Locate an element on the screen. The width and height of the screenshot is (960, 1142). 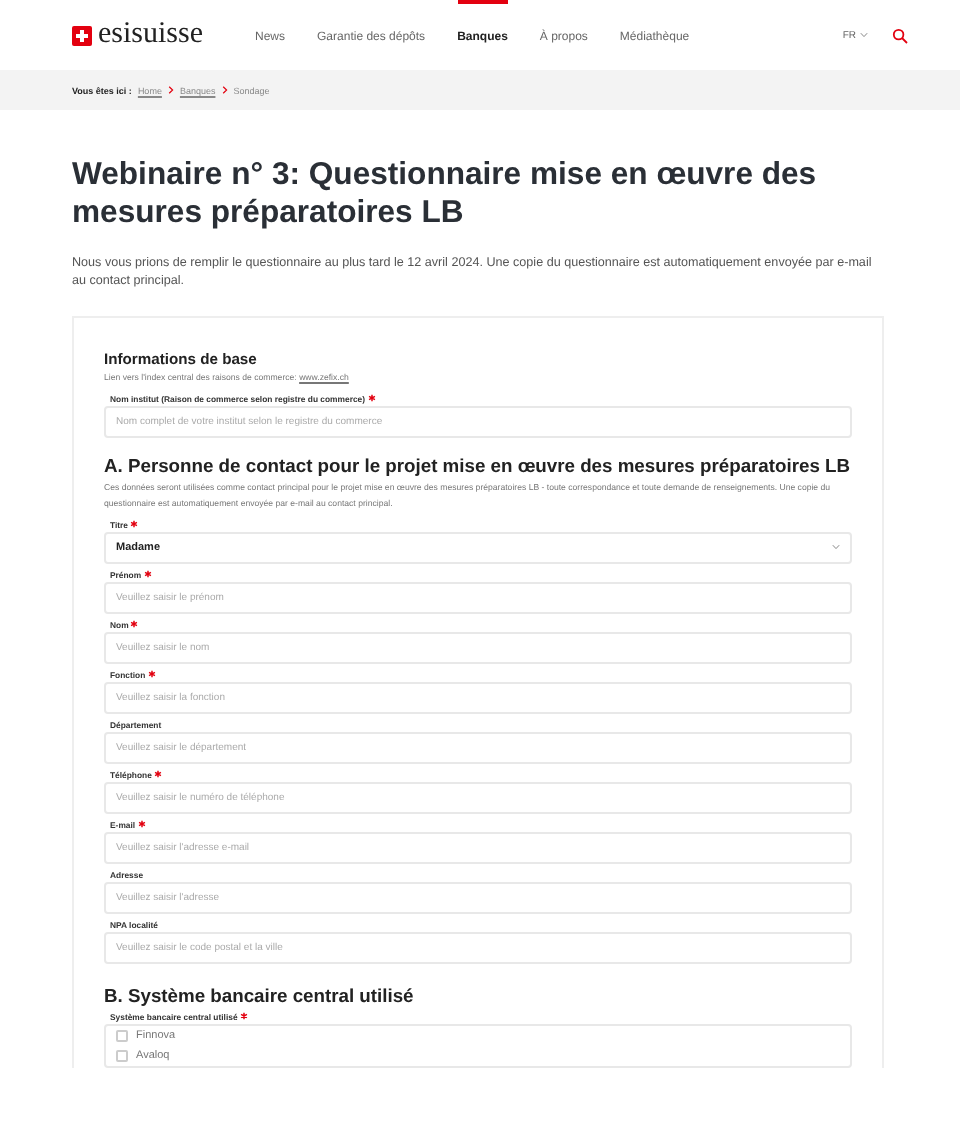
swiss-cross-icon is located at coordinates (82, 35).